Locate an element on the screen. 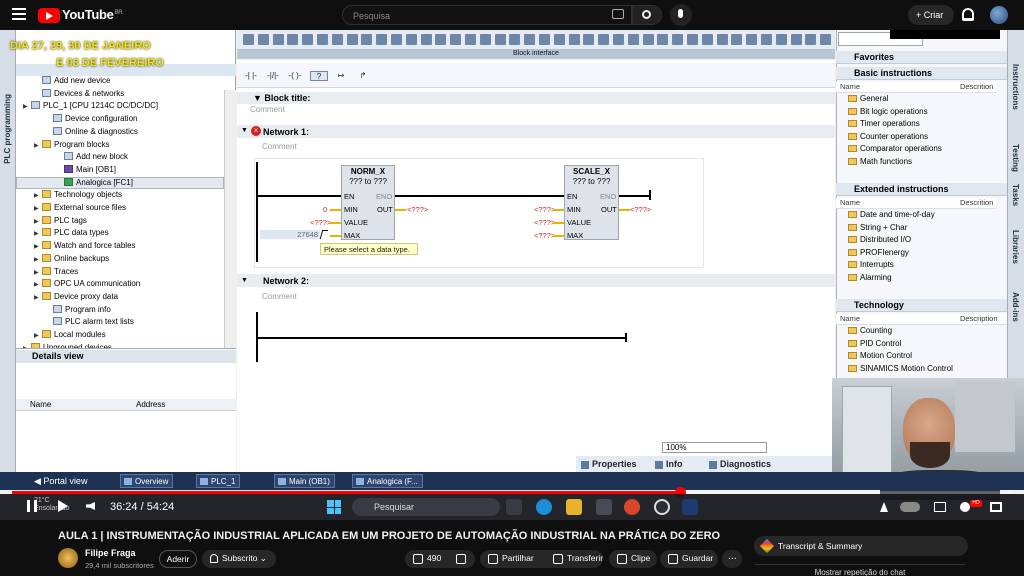 The width and height of the screenshot is (1024, 576). instruction-item: Bit logic operations is located at coordinates (884, 113).